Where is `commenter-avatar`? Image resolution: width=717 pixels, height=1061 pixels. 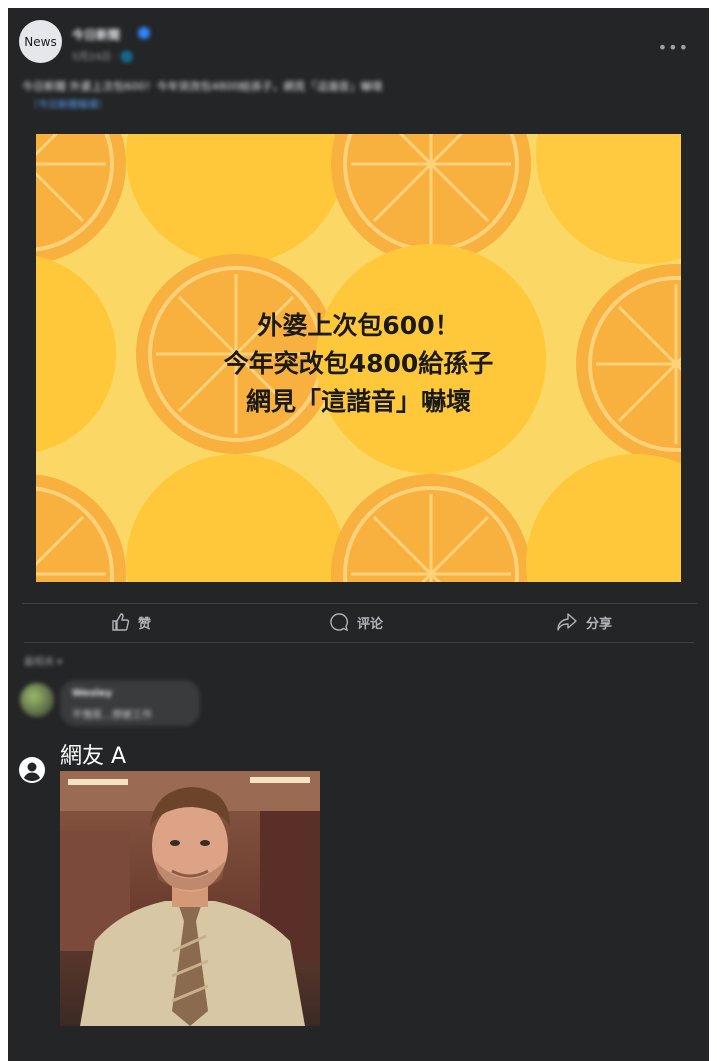
commenter-avatar is located at coordinates (37, 700).